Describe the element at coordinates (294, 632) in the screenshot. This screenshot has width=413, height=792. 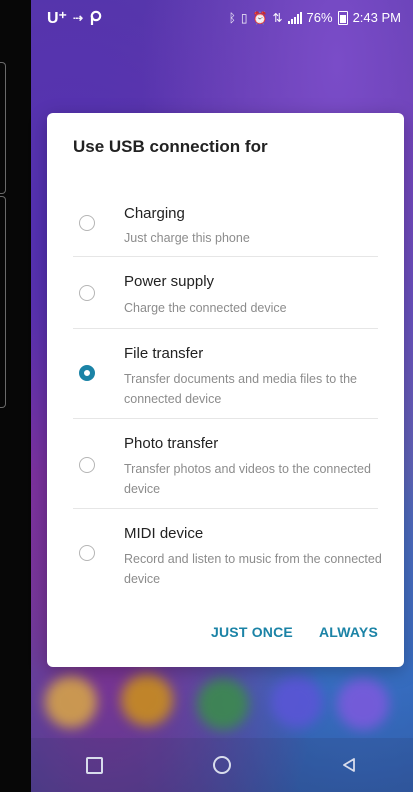
I see `dialog-actions: JUST ONCE ALWAYS` at that location.